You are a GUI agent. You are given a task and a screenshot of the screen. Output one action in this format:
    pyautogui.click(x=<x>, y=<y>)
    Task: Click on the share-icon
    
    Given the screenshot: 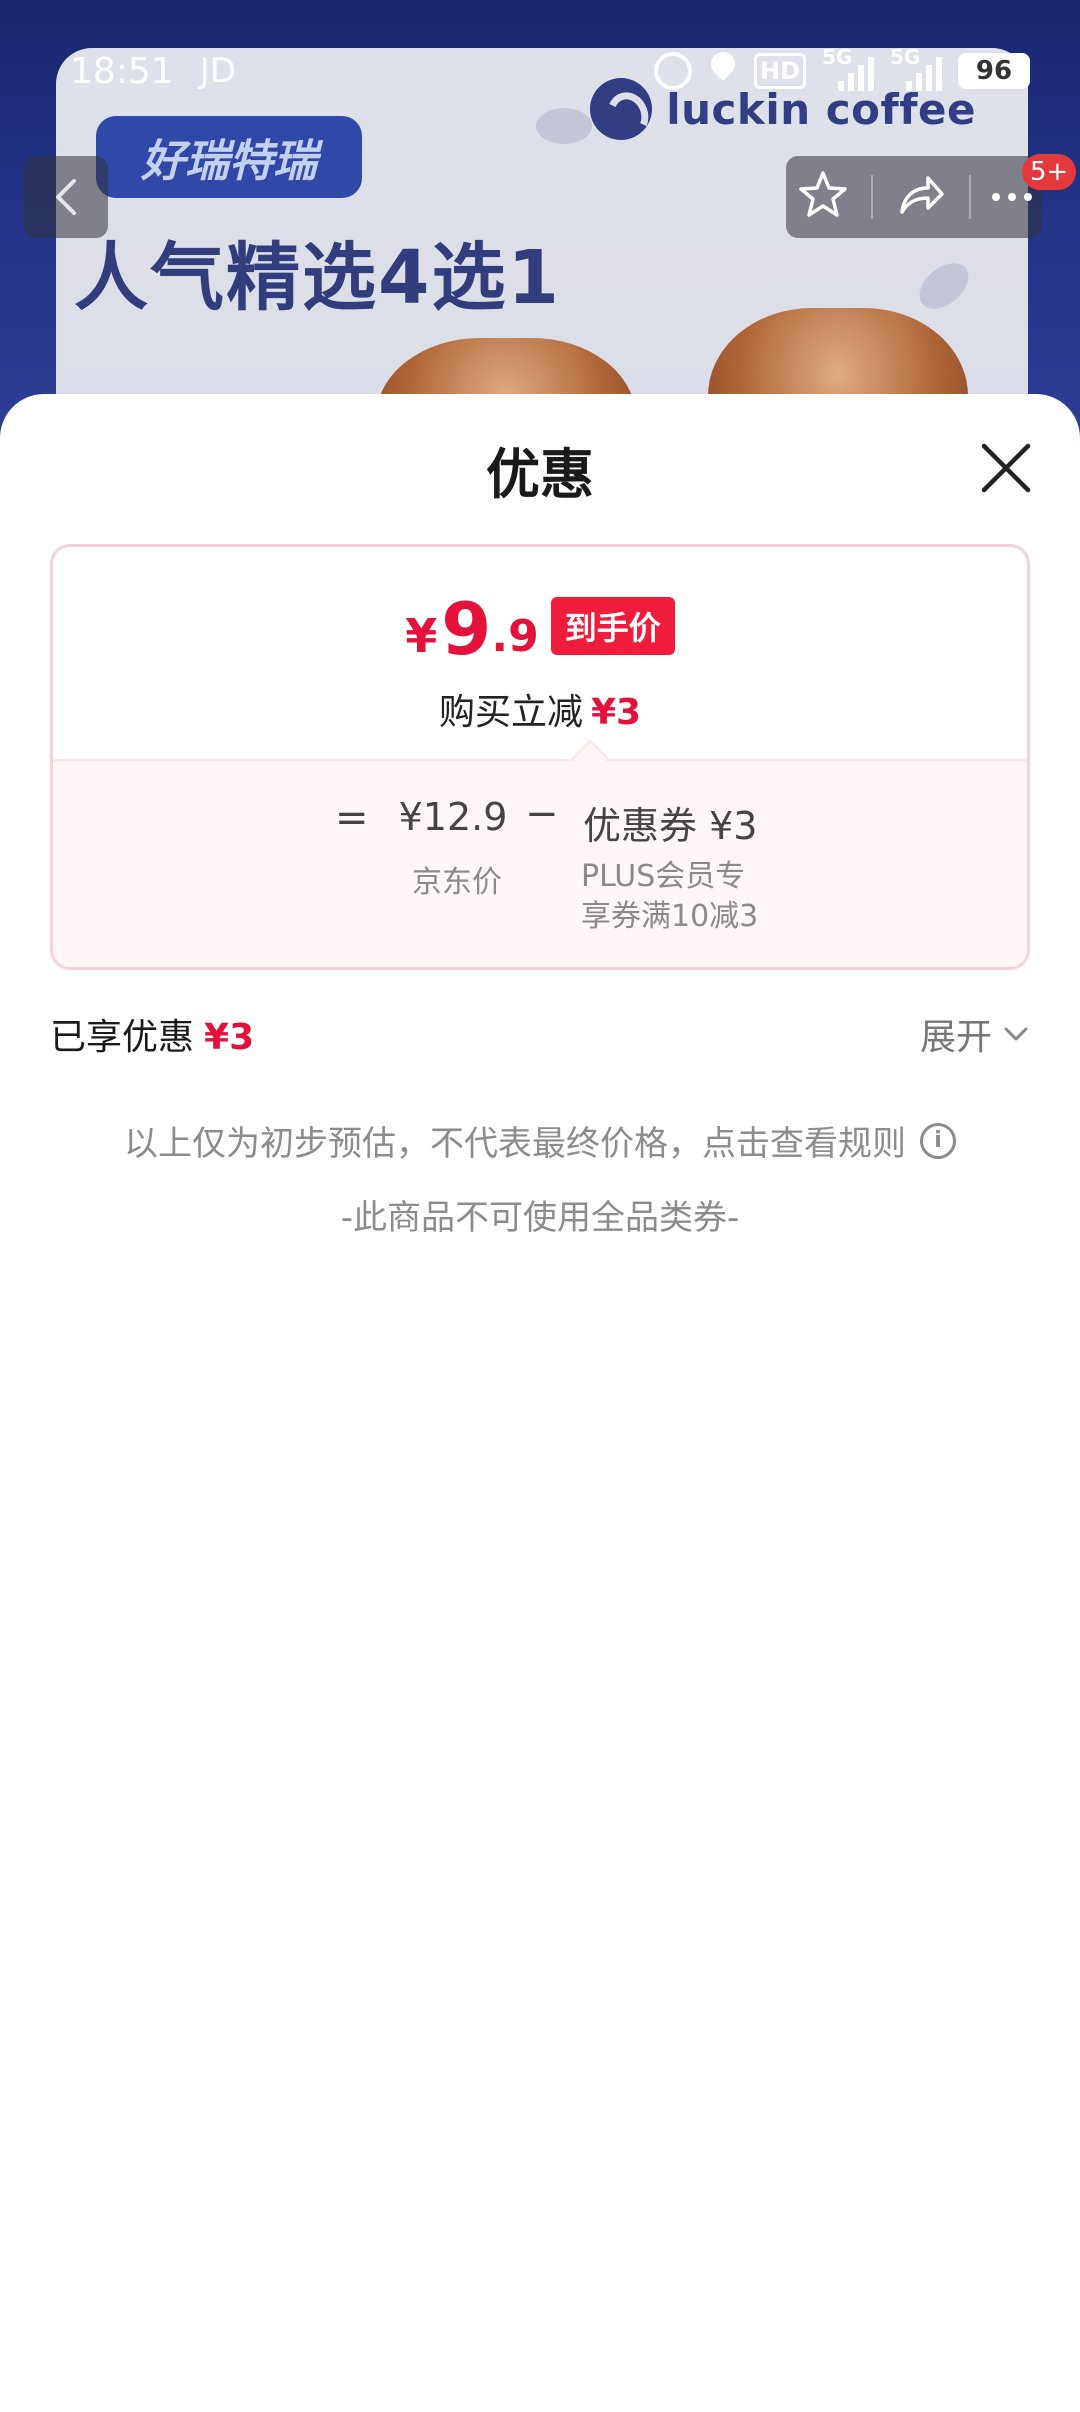 What is the action you would take?
    pyautogui.click(x=922, y=195)
    